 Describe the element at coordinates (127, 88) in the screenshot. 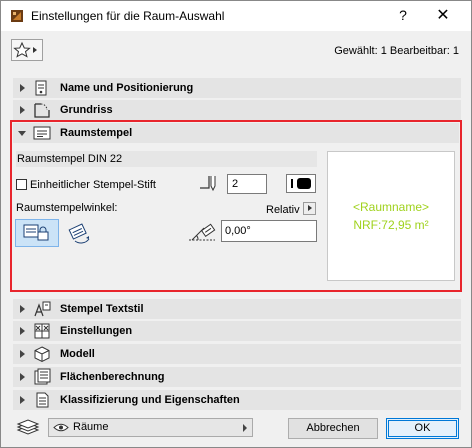

I see `panel-label: Name und Positionierung` at that location.